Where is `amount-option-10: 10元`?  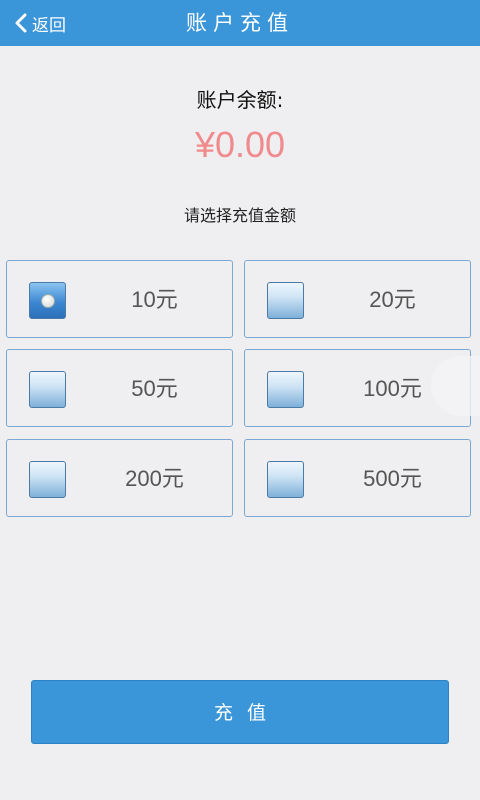 amount-option-10: 10元 is located at coordinates (119, 299).